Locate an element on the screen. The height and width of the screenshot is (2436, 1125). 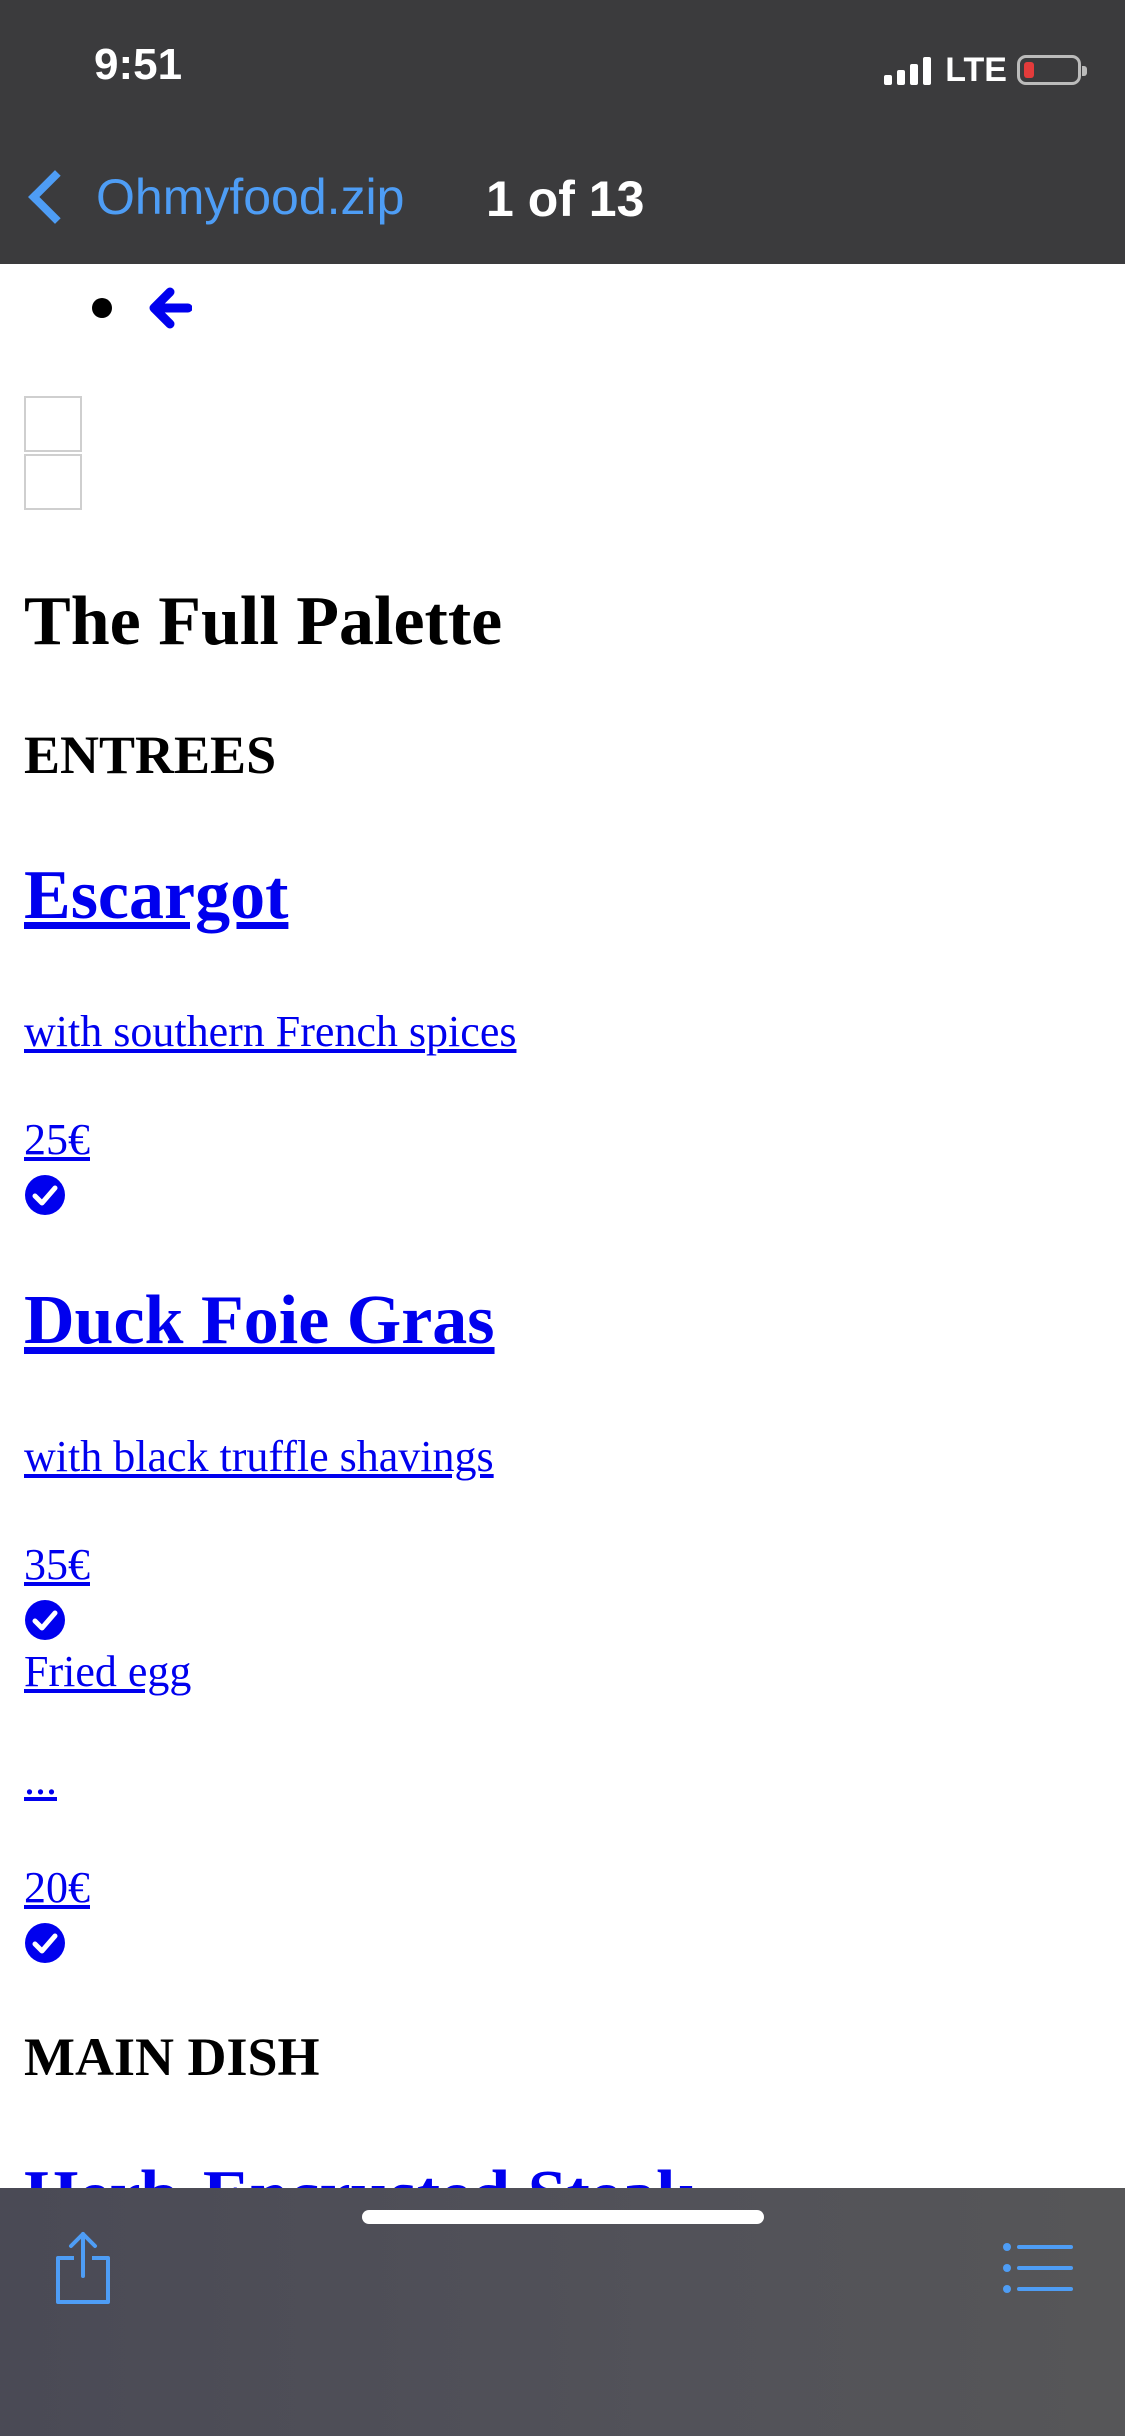
arrow-left-icon is located at coordinates (170, 308).